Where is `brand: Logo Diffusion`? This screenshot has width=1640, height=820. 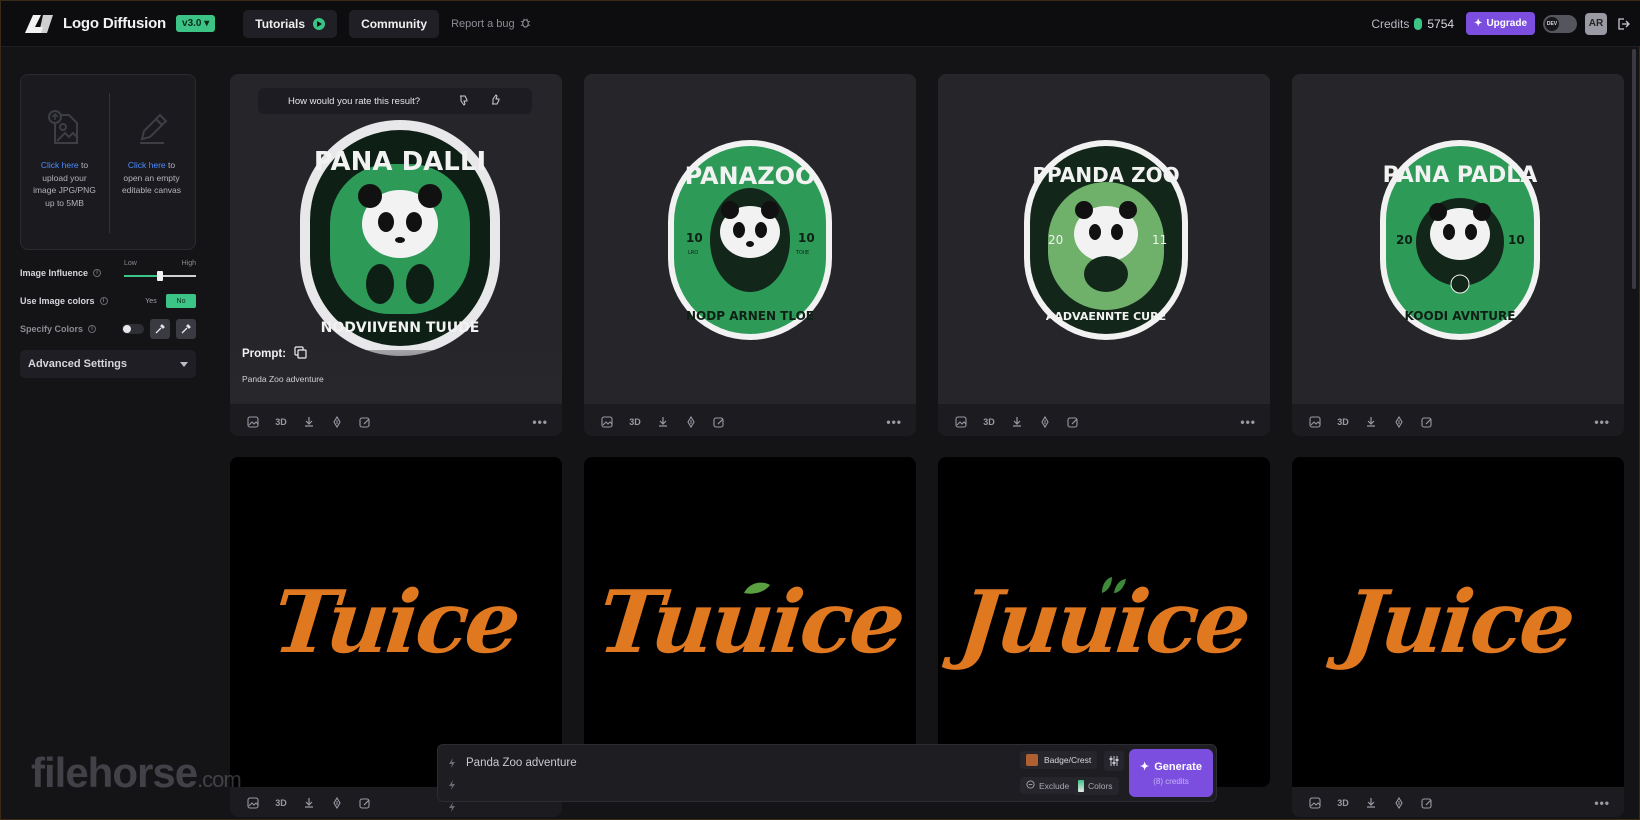
brand: Logo Diffusion is located at coordinates (94, 24).